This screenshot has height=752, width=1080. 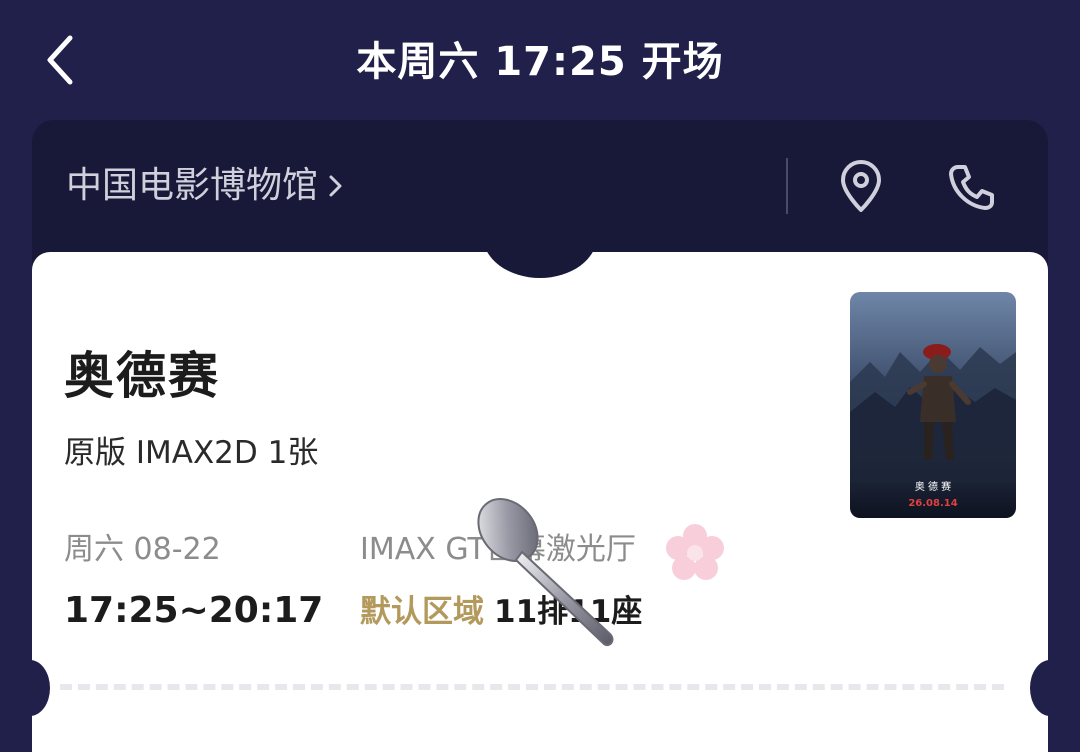 I want to click on movie-title: 奥德赛, so click(x=142, y=376).